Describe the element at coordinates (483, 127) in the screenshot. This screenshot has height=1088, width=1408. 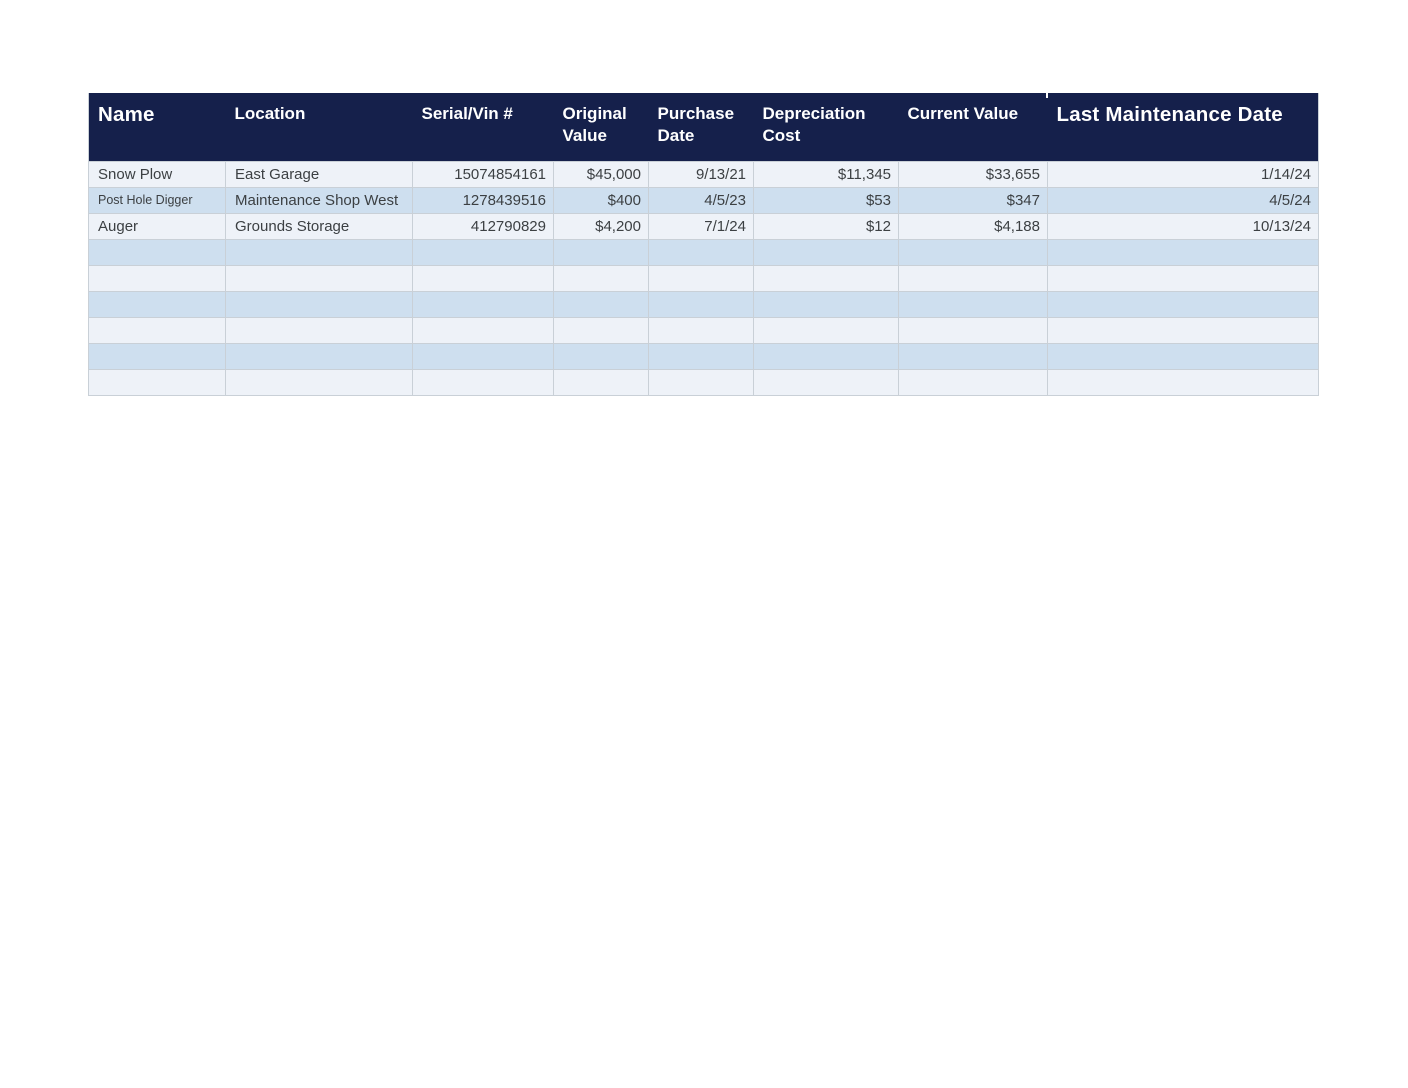
I see `column-header-serial: Serial/Vin #` at that location.